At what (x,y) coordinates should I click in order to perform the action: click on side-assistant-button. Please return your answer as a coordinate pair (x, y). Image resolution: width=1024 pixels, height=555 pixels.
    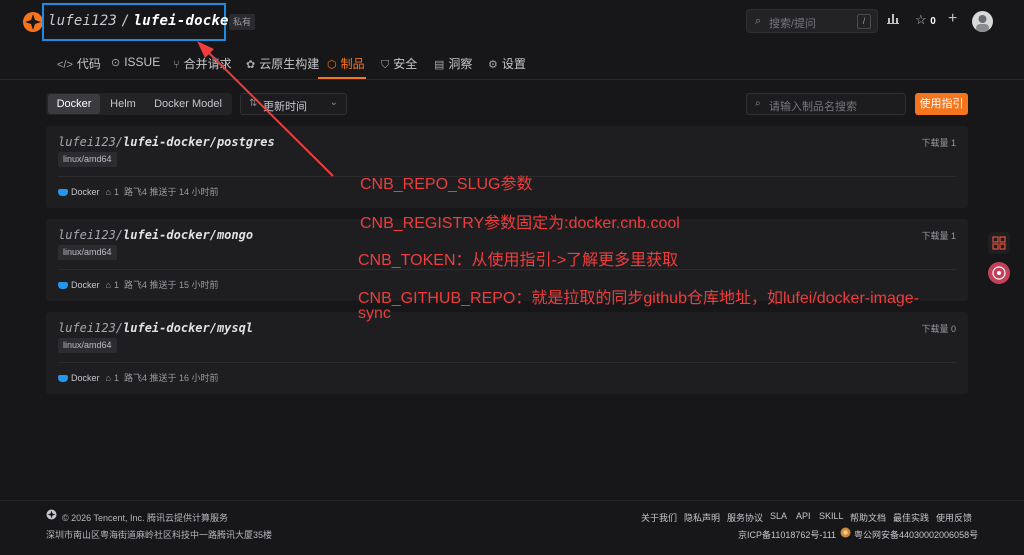
    Looking at the image, I should click on (999, 273).